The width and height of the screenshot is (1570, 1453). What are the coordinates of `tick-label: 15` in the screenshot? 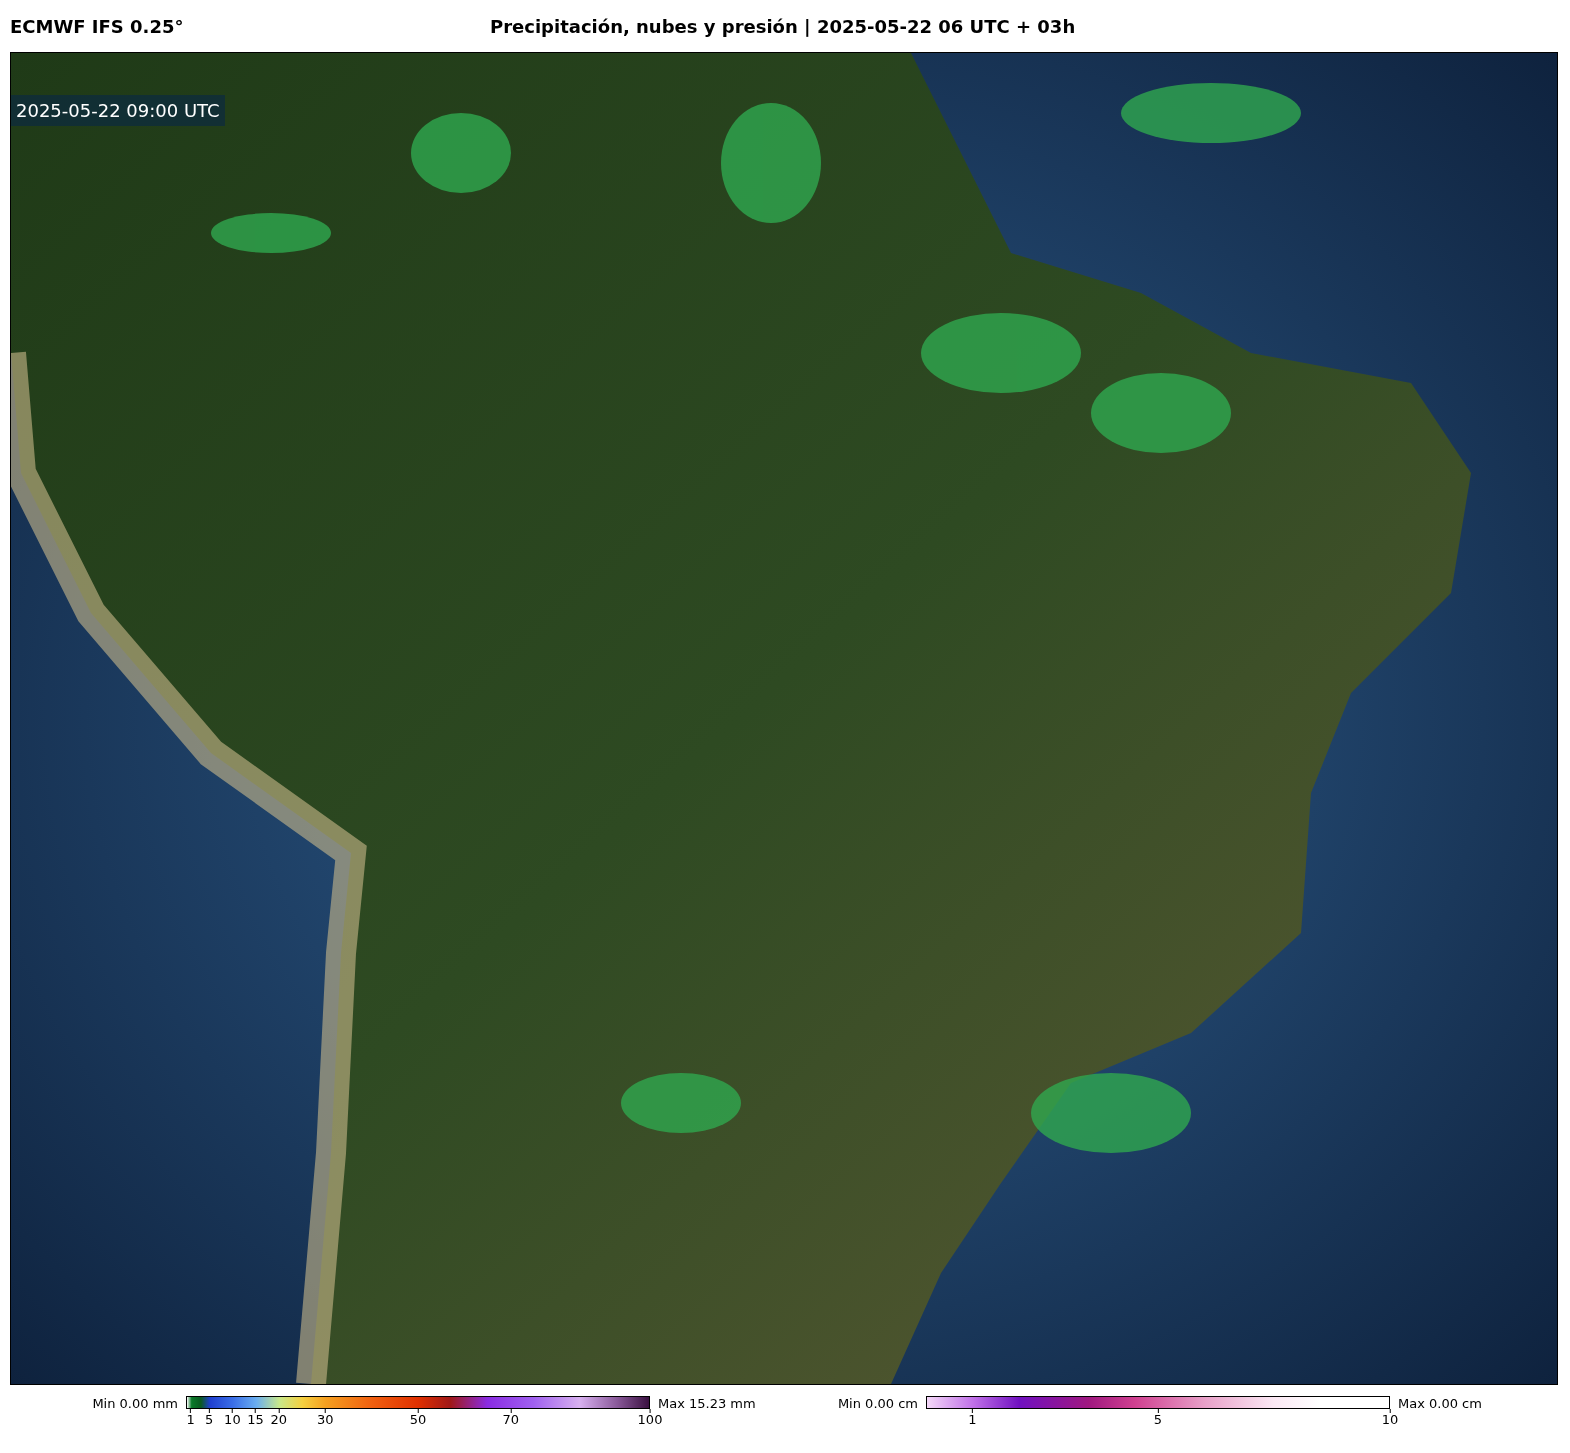 It's located at (255, 1420).